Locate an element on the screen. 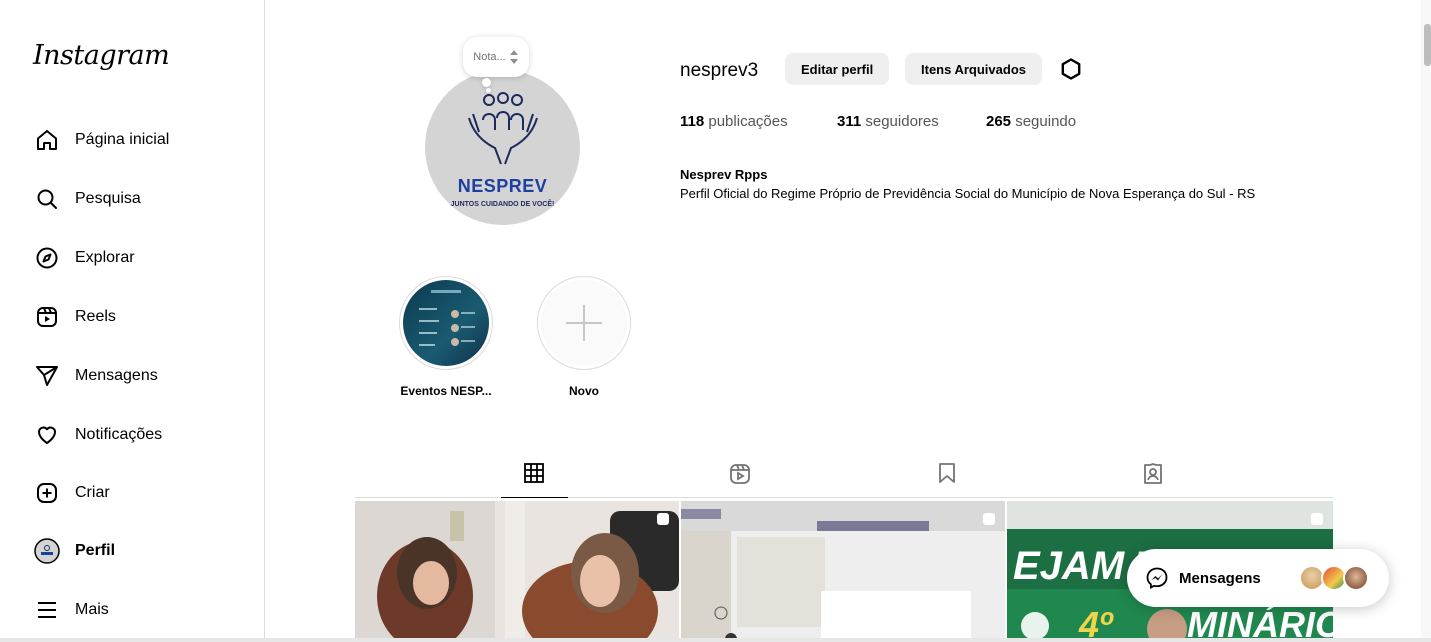 Image resolution: width=1431 pixels, height=642 pixels. compass-icon is located at coordinates (47, 258).